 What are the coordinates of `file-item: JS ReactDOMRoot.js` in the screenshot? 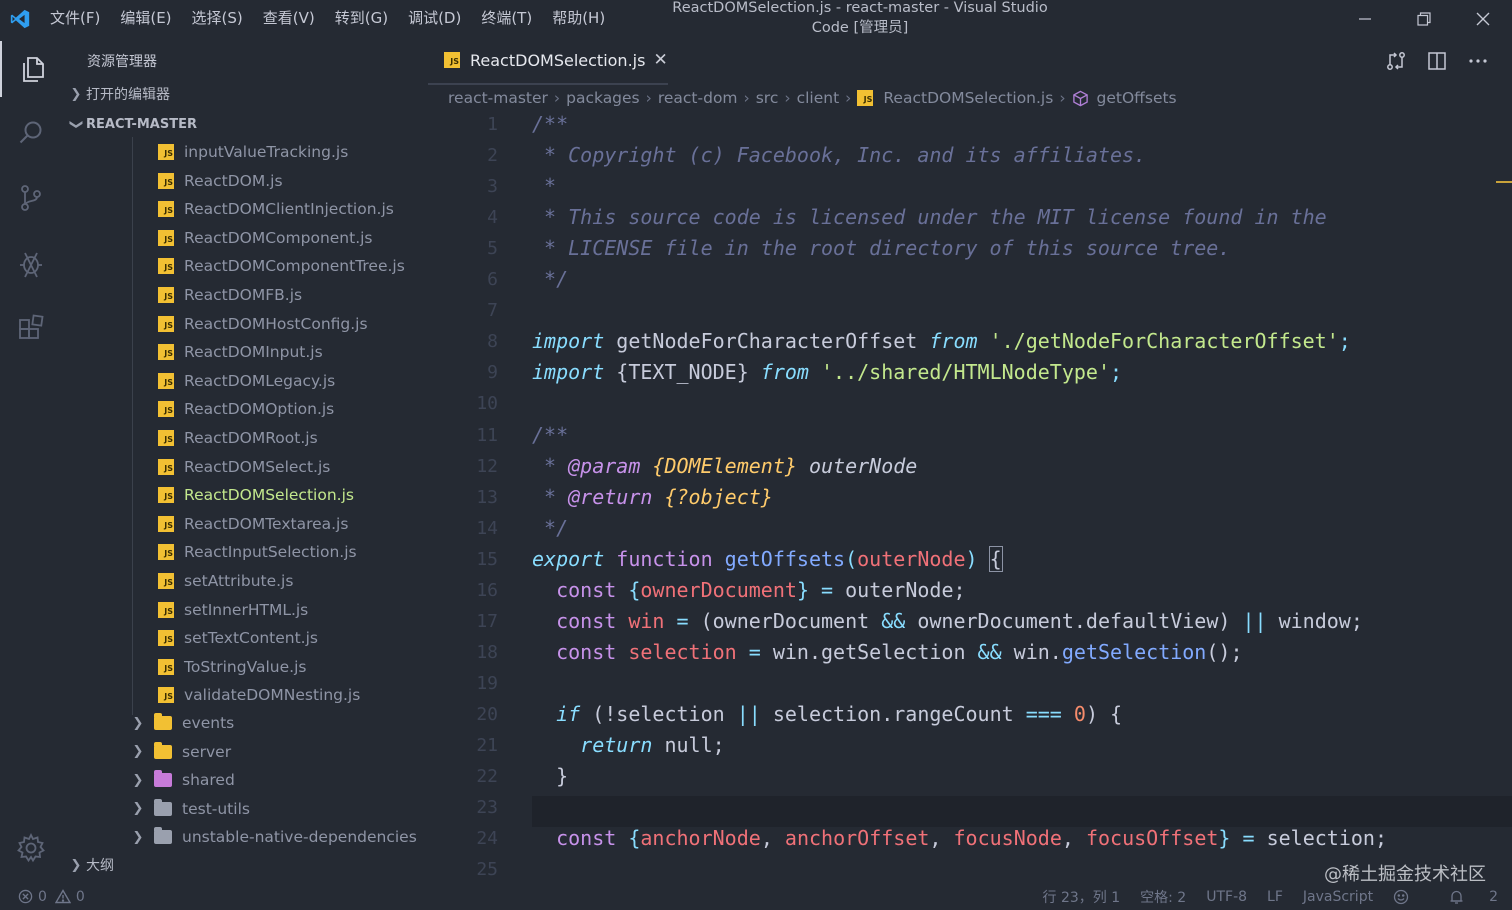 It's located at (238, 438).